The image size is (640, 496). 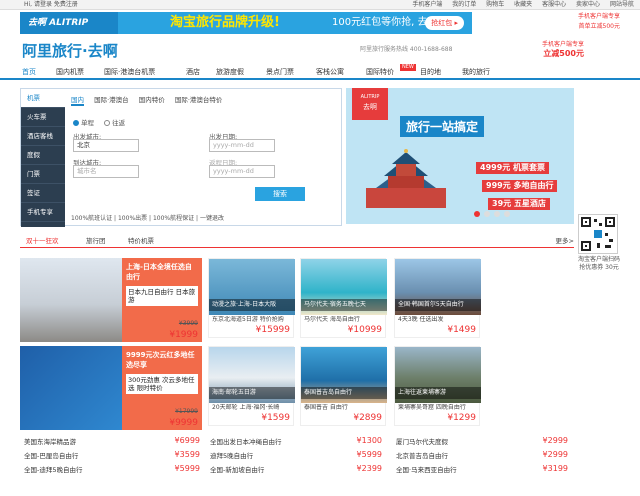 What do you see at coordinates (519, 204) in the screenshot?
I see `banner-offer-3: 39元 五星酒店` at bounding box center [519, 204].